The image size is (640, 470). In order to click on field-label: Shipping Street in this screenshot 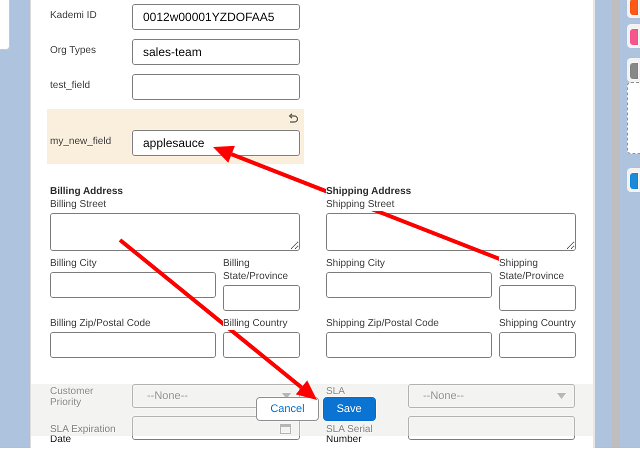, I will do `click(360, 204)`.